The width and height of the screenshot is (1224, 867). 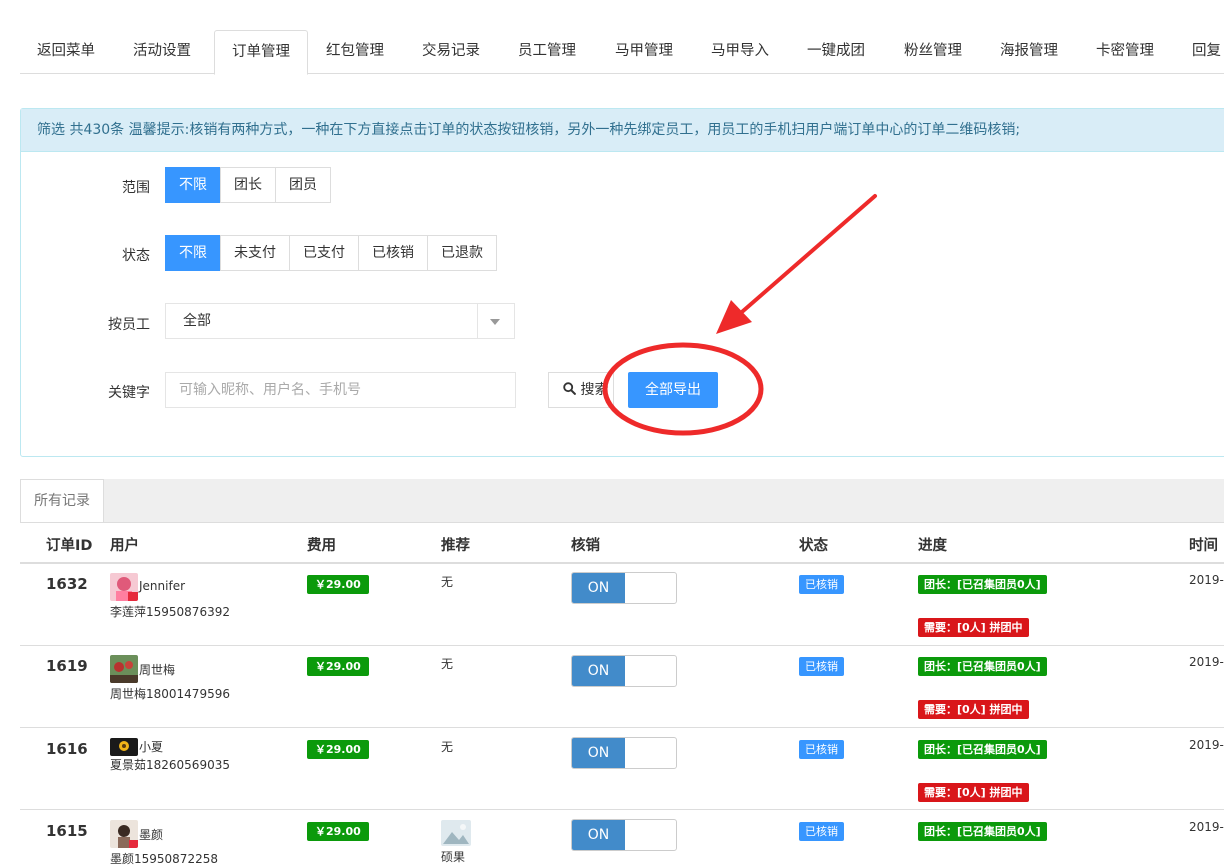 What do you see at coordinates (340, 390) in the screenshot?
I see `keyword-input` at bounding box center [340, 390].